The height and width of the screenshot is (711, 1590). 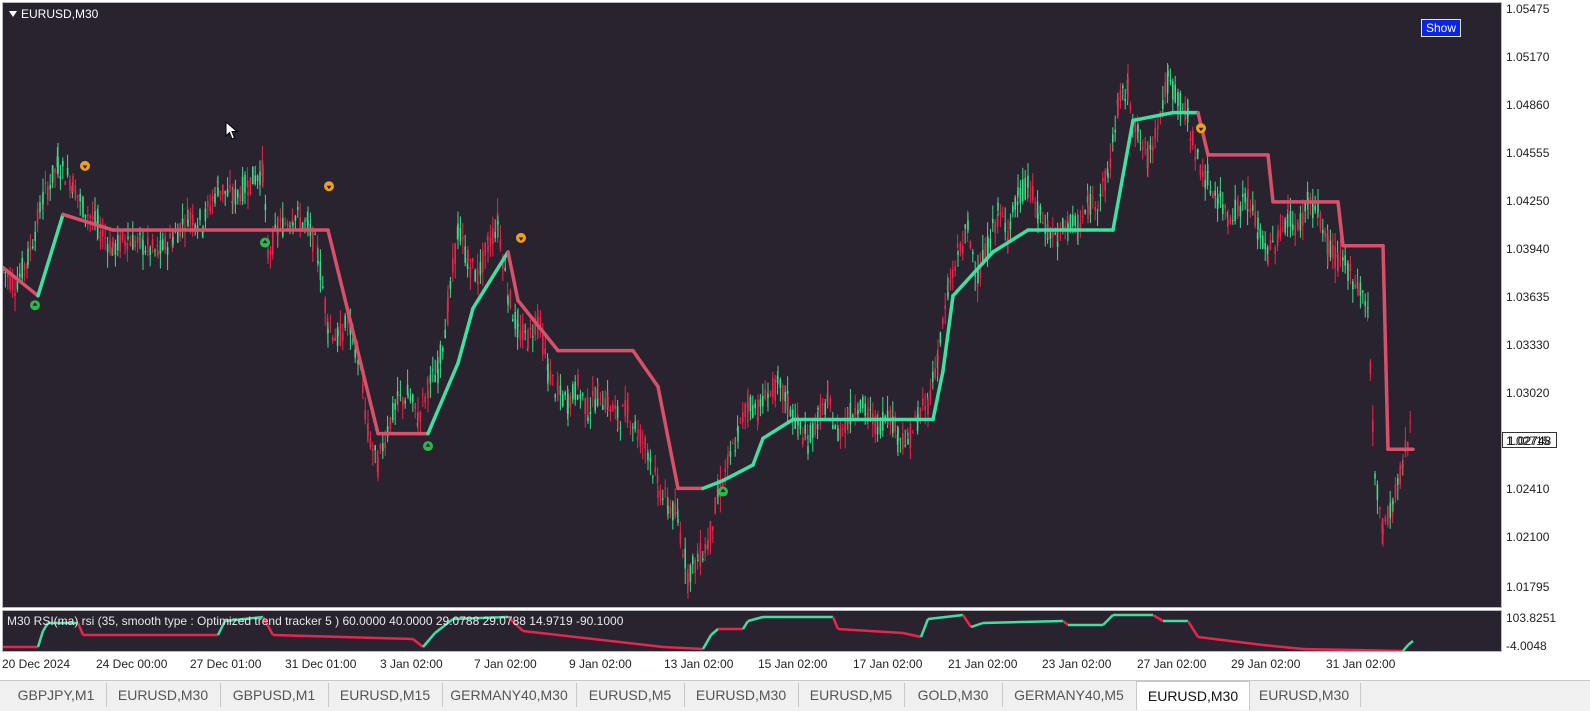 I want to click on dropdown-triangle-icon, so click(x=13, y=14).